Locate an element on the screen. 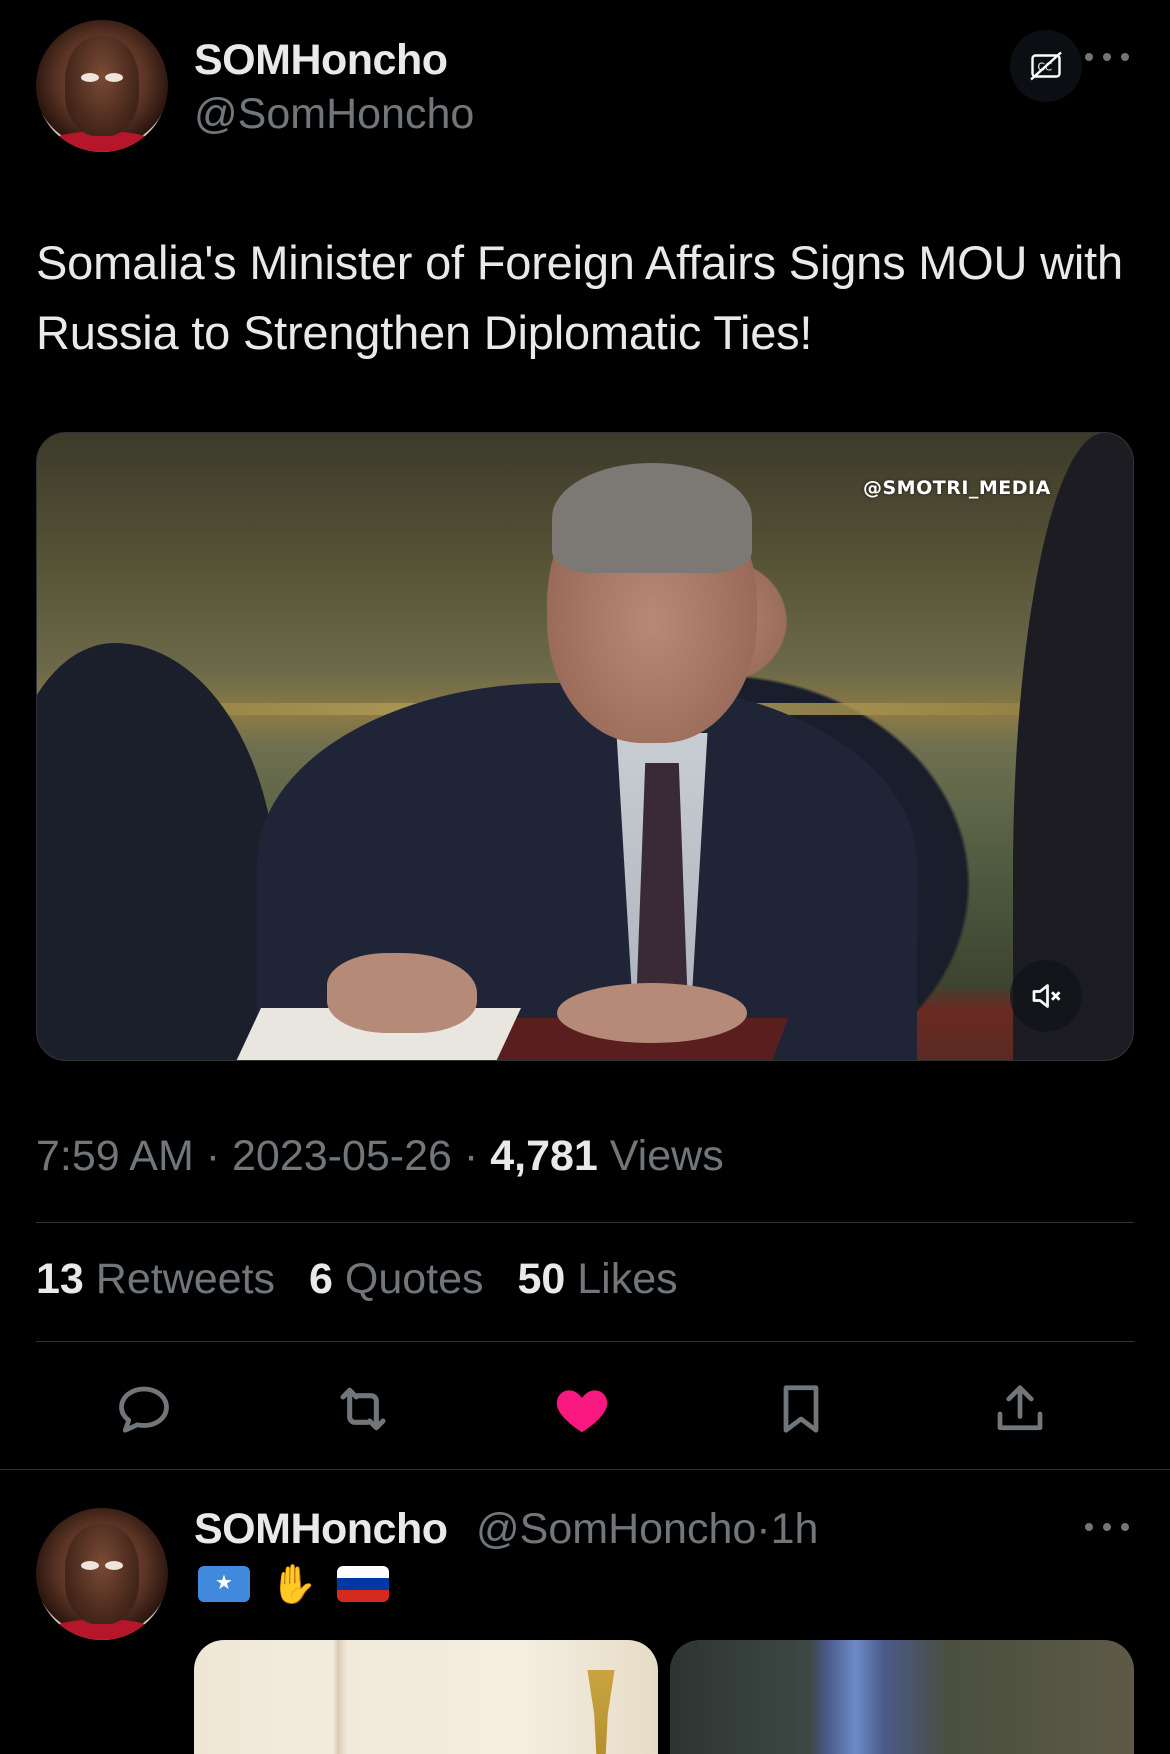  retweets-label: Retweets is located at coordinates (185, 1279).